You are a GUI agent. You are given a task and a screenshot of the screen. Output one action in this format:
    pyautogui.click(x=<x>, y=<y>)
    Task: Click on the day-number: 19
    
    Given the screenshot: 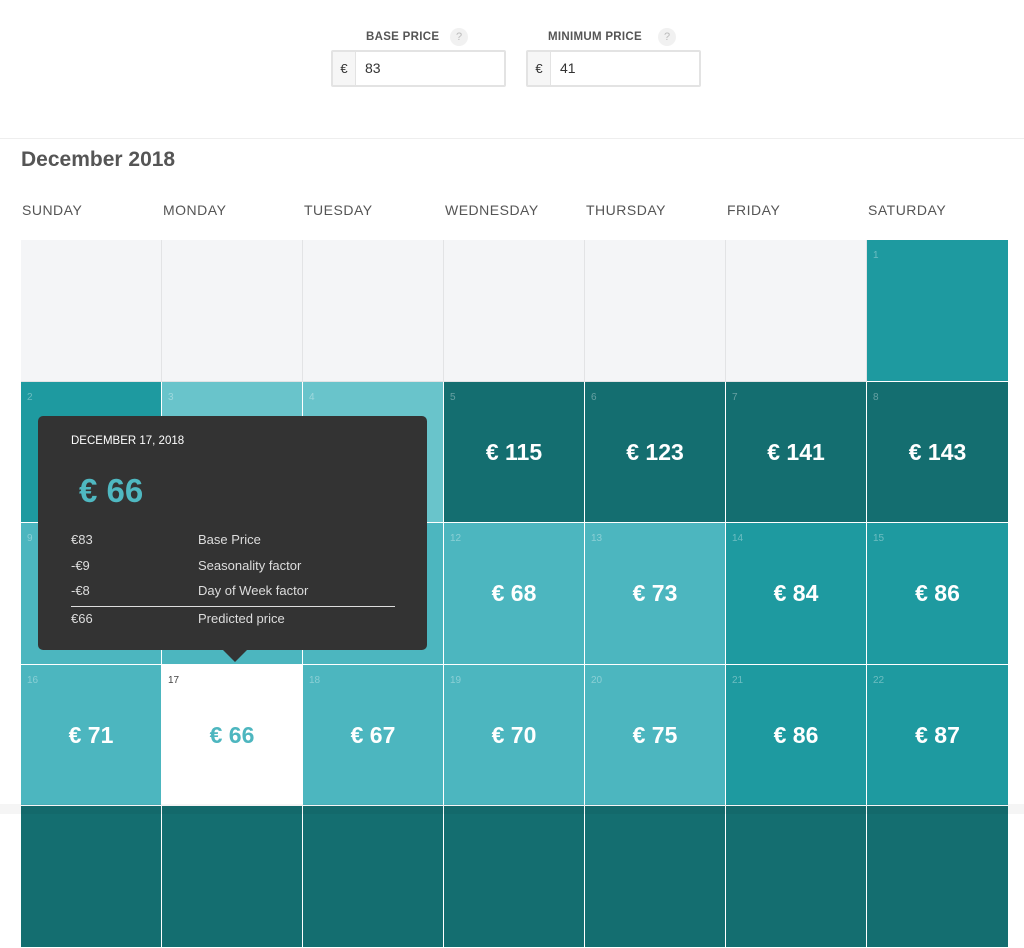 What is the action you would take?
    pyautogui.click(x=456, y=680)
    